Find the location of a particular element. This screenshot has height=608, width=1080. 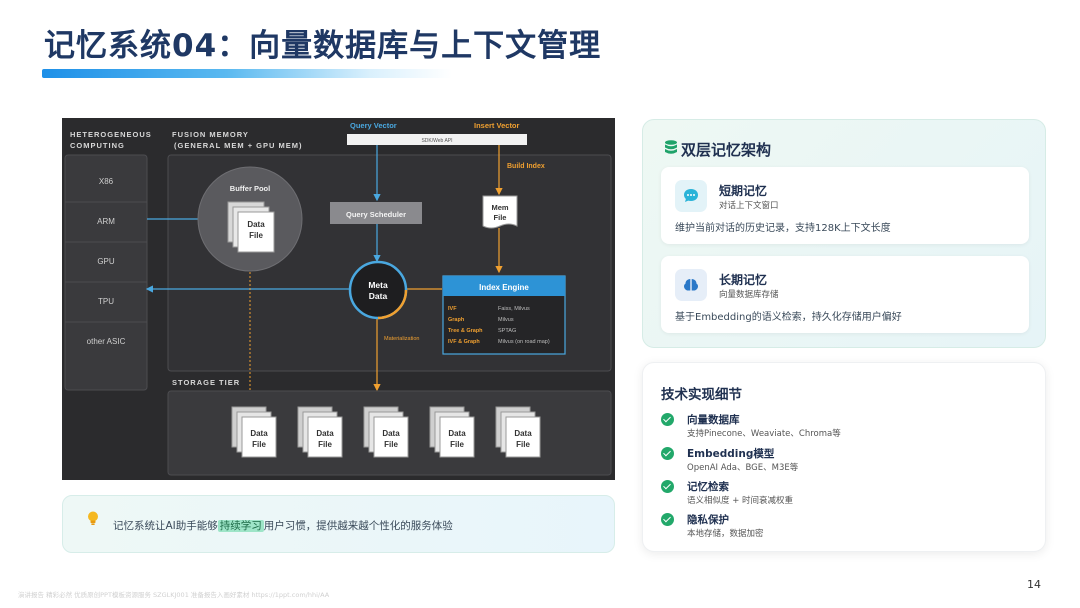

tip-box: 记忆系统让AI助手能够 持续学习 用户习惯，提供越来越个性化的服务体验 is located at coordinates (338, 524).